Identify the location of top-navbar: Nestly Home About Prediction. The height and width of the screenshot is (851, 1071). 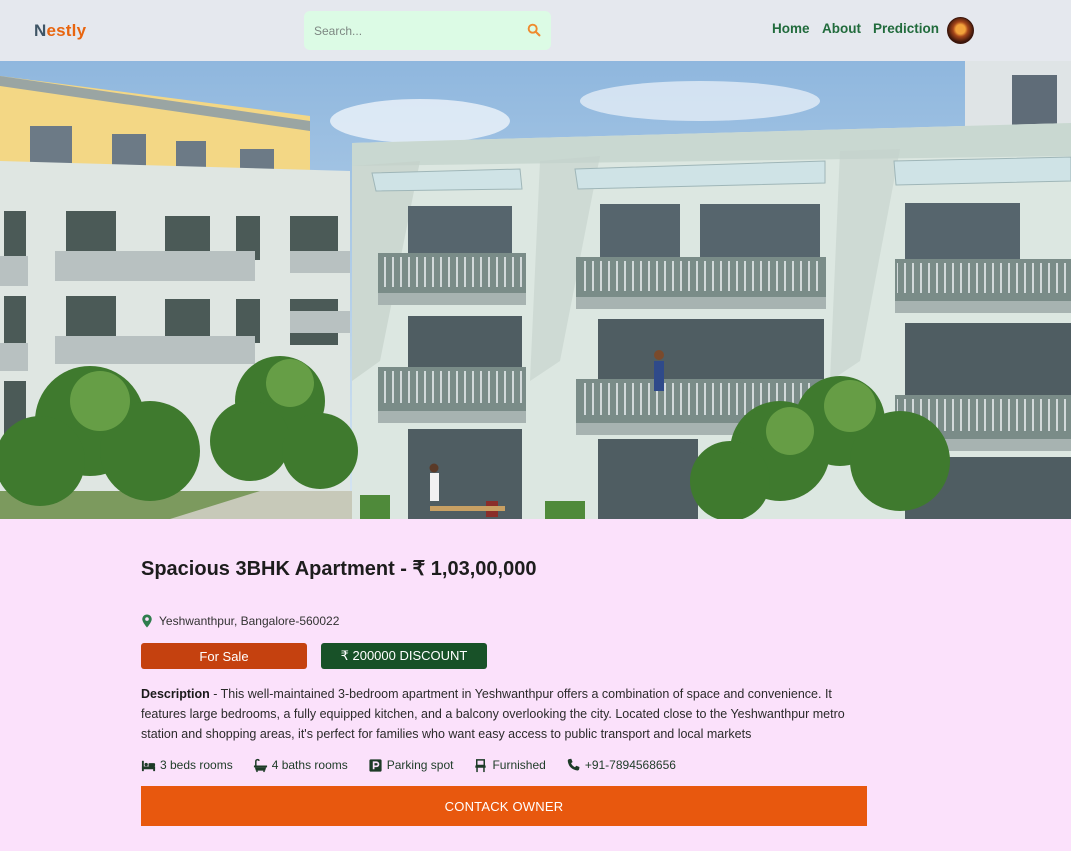
(535, 30).